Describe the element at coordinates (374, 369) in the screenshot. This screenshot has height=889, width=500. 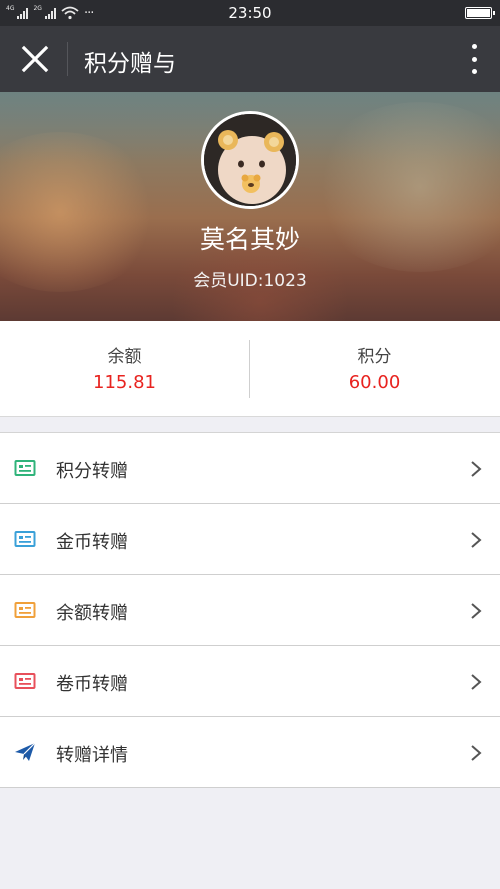
I see `points-stat: 积分 60.00` at that location.